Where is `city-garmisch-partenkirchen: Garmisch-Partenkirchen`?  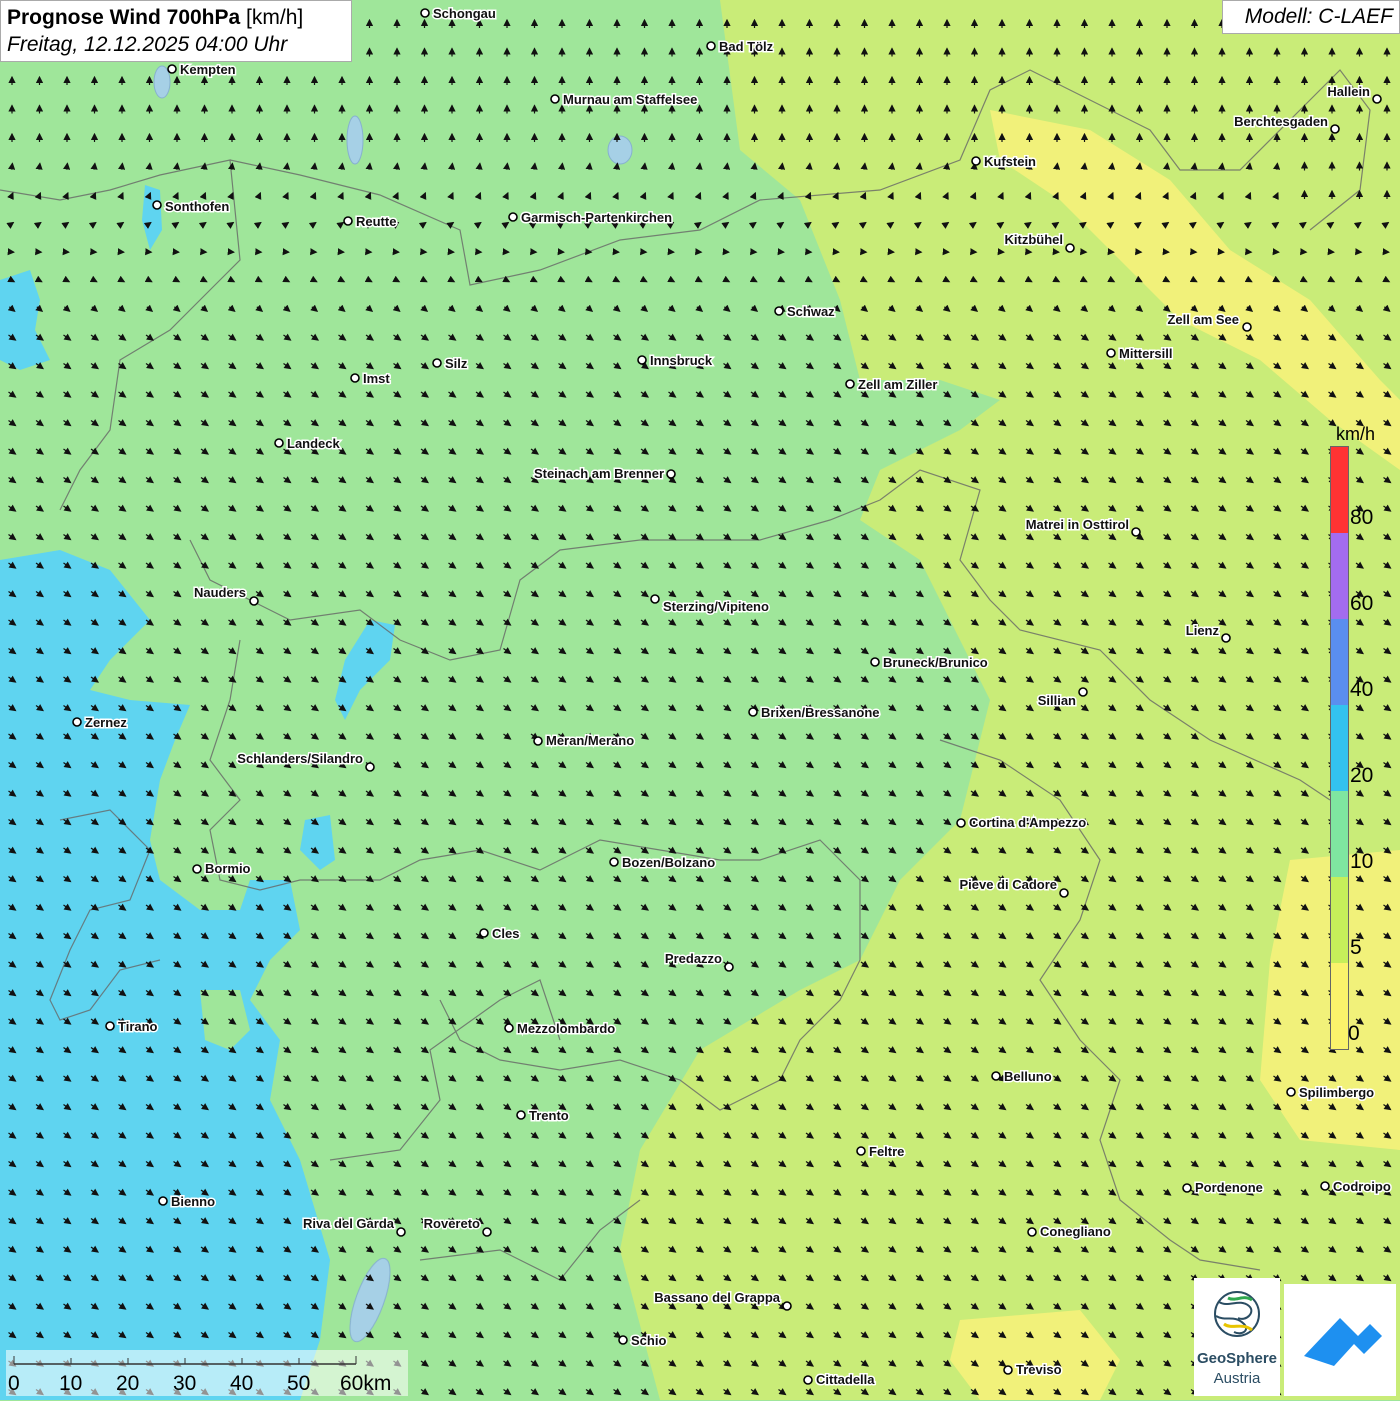
city-garmisch-partenkirchen: Garmisch-Partenkirchen is located at coordinates (590, 217).